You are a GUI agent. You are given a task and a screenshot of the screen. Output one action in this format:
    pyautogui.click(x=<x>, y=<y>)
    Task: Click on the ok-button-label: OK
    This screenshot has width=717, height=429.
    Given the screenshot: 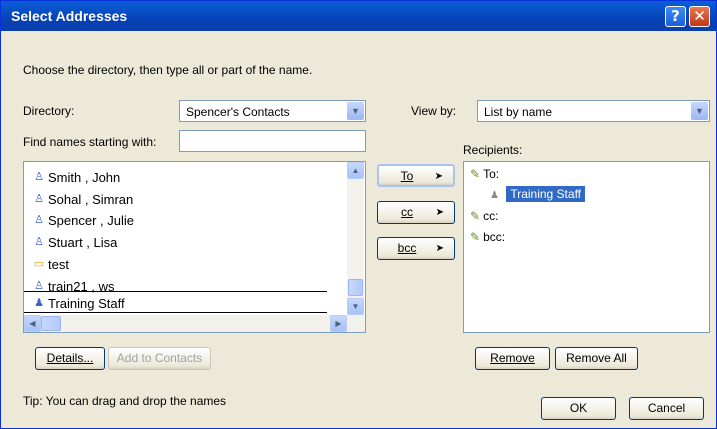 What is the action you would take?
    pyautogui.click(x=578, y=408)
    